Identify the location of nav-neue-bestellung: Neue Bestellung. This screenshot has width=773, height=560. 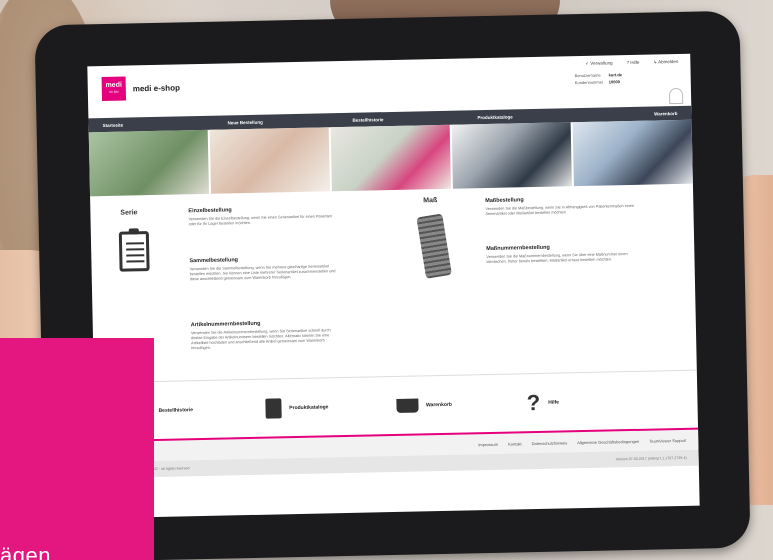
(289, 121).